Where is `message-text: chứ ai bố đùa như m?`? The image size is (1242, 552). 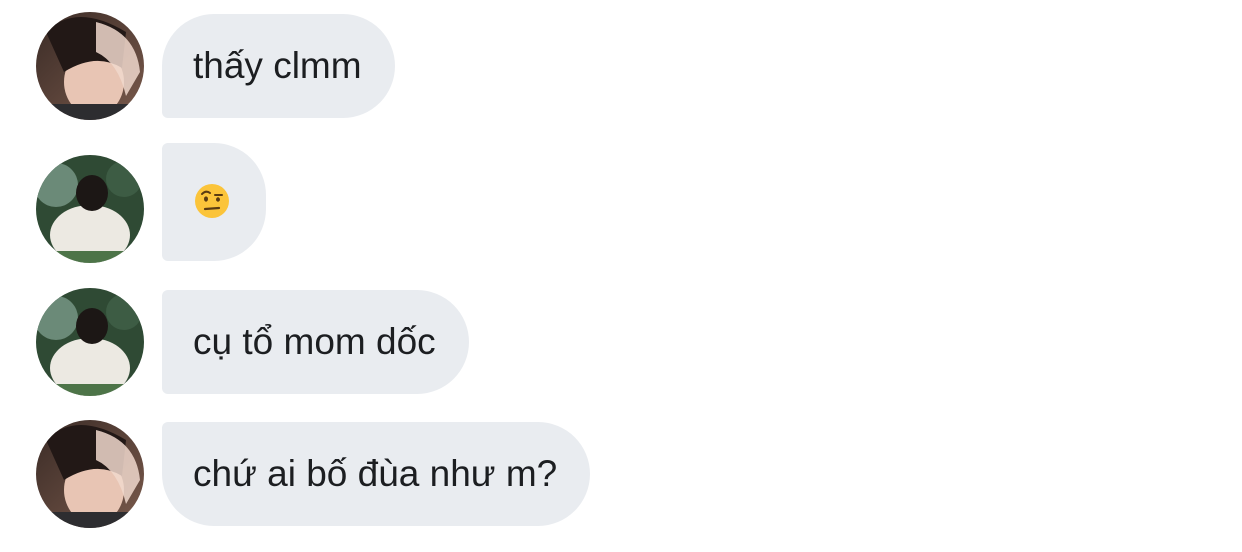
message-text: chứ ai bố đùa như m? is located at coordinates (375, 473).